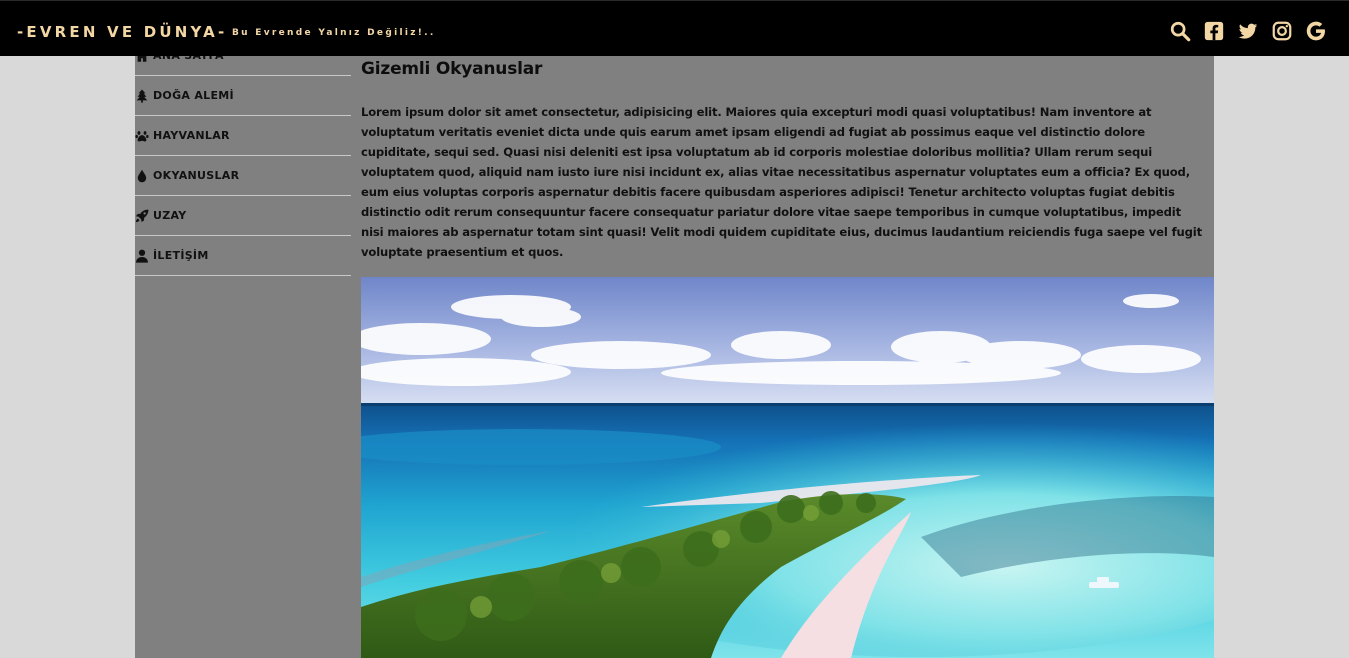 This screenshot has width=1349, height=658. Describe the element at coordinates (1214, 31) in the screenshot. I see `facebook-icon` at that location.